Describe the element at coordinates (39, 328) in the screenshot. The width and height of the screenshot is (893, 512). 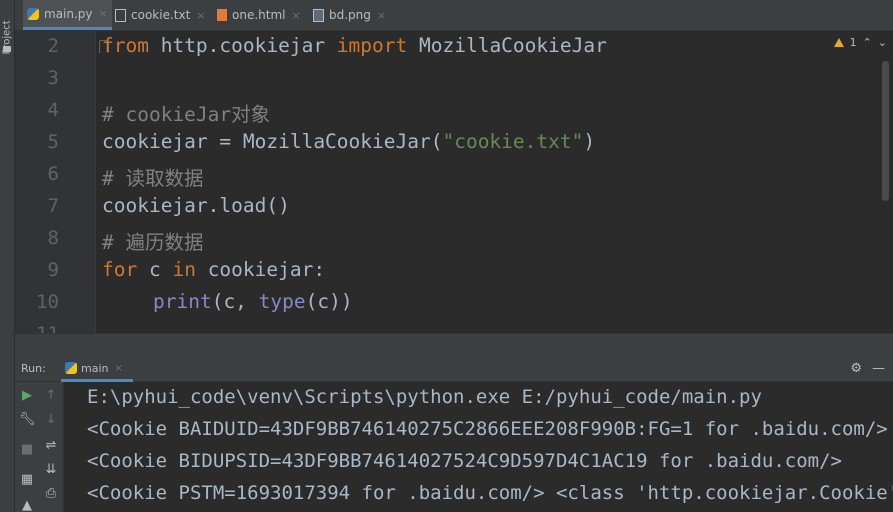
I see `line-number: 11` at that location.